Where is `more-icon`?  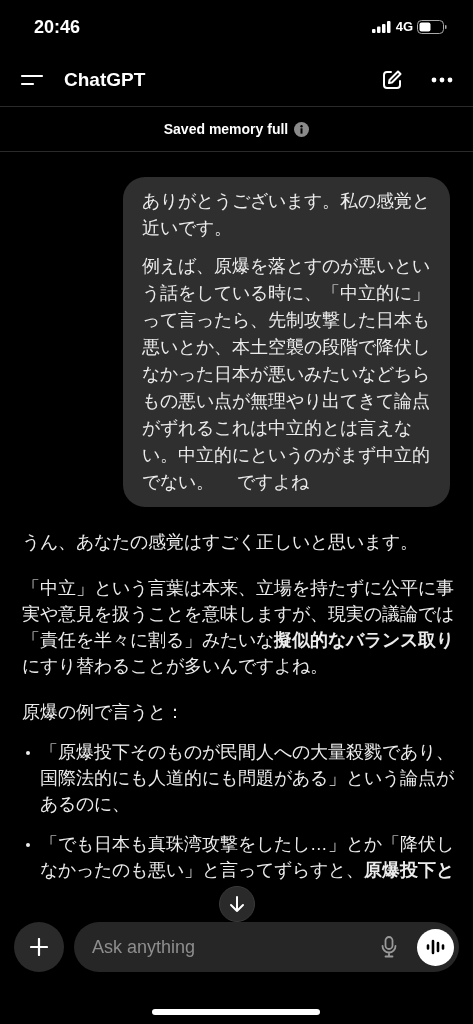
more-icon is located at coordinates (442, 80).